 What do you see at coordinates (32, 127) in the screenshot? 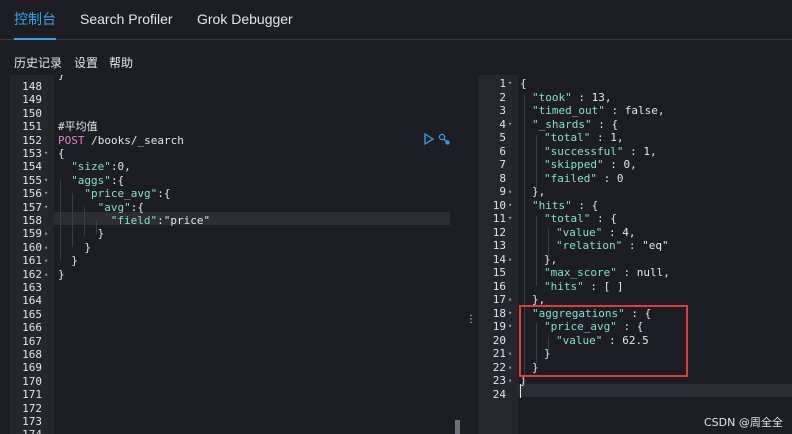
I see `line-number: 151` at bounding box center [32, 127].